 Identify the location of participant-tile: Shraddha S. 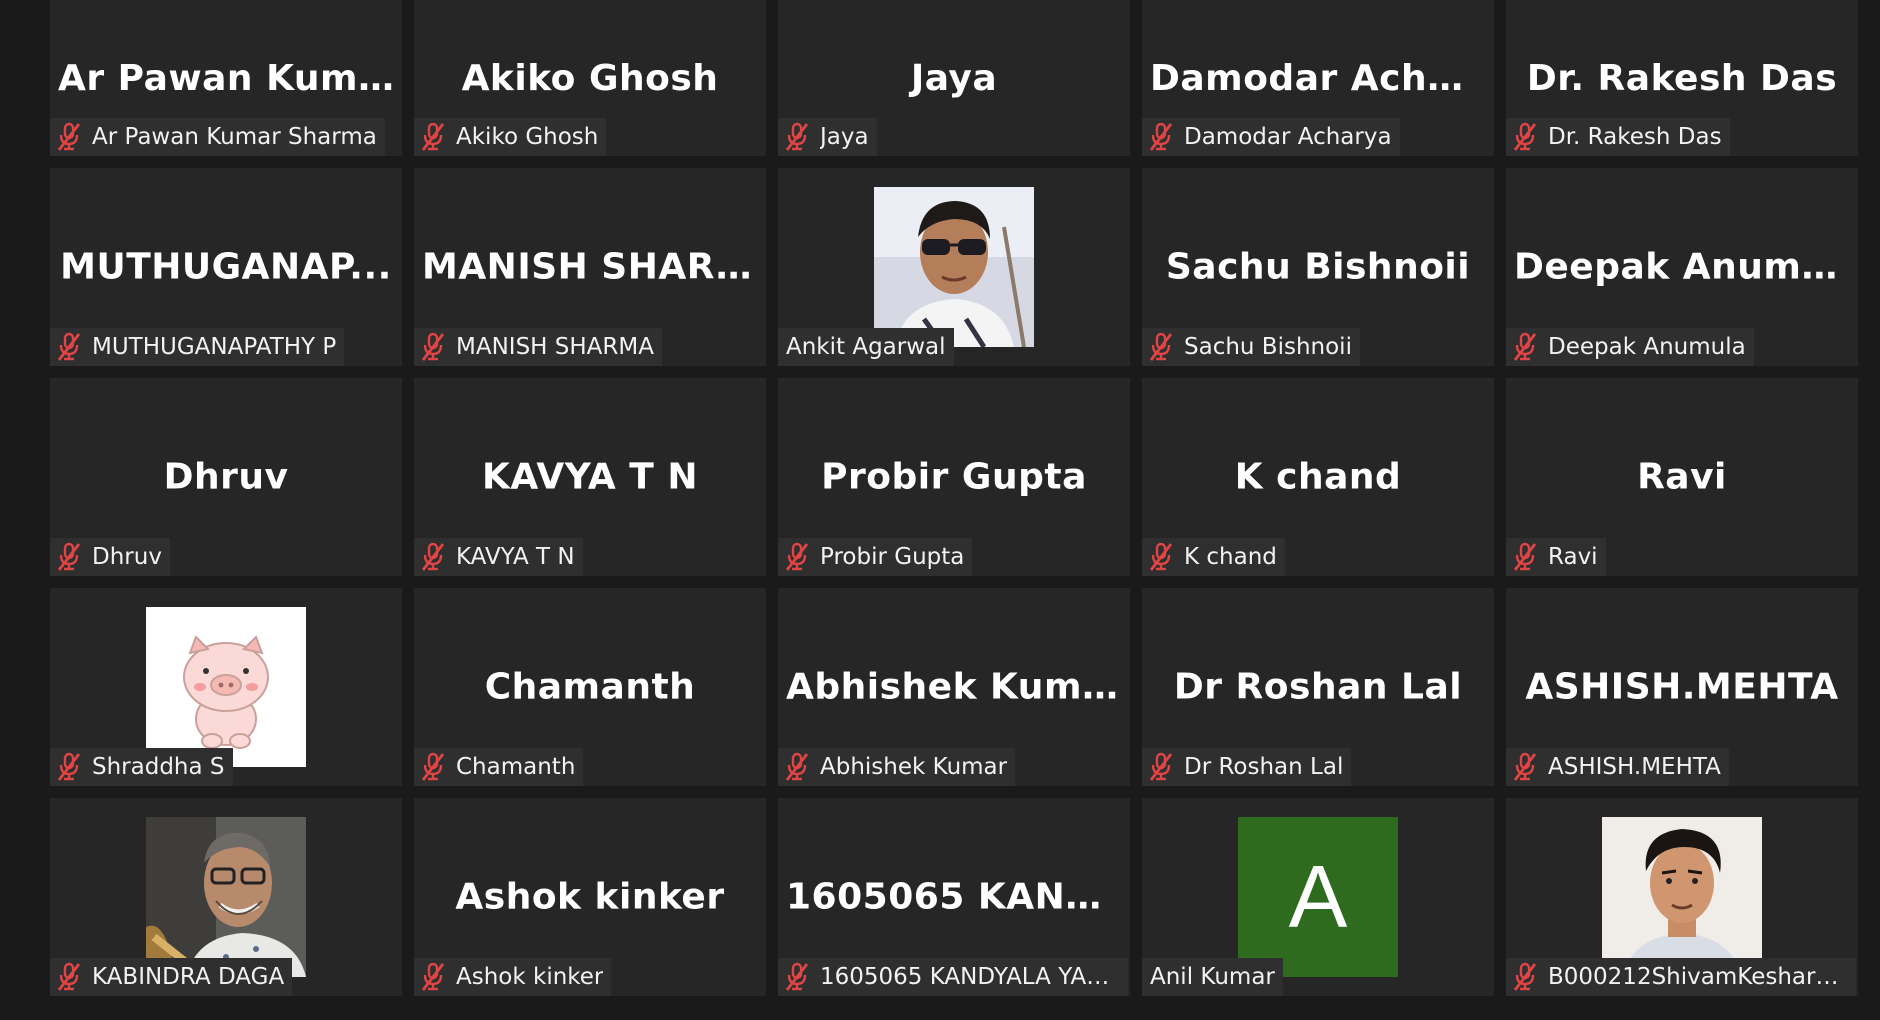
(226, 687).